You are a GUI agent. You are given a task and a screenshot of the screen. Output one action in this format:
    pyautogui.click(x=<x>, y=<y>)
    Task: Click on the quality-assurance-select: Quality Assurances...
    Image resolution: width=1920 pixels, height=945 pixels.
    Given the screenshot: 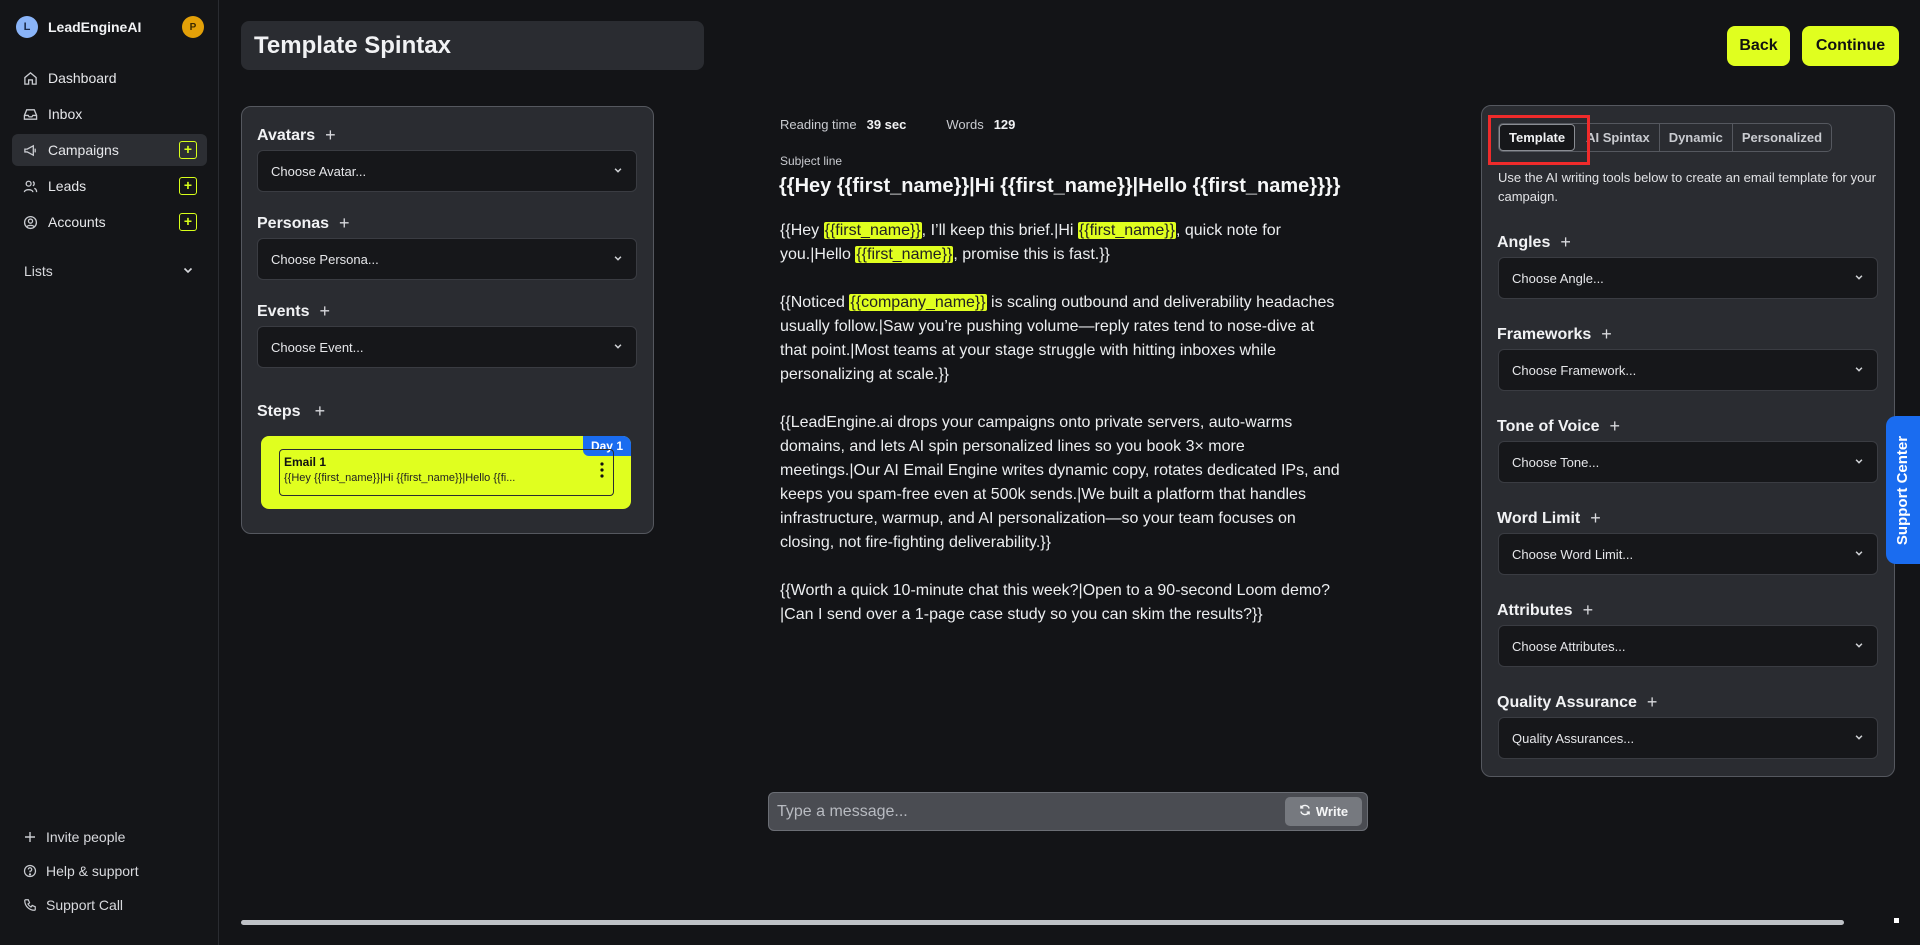 What is the action you would take?
    pyautogui.click(x=1688, y=738)
    